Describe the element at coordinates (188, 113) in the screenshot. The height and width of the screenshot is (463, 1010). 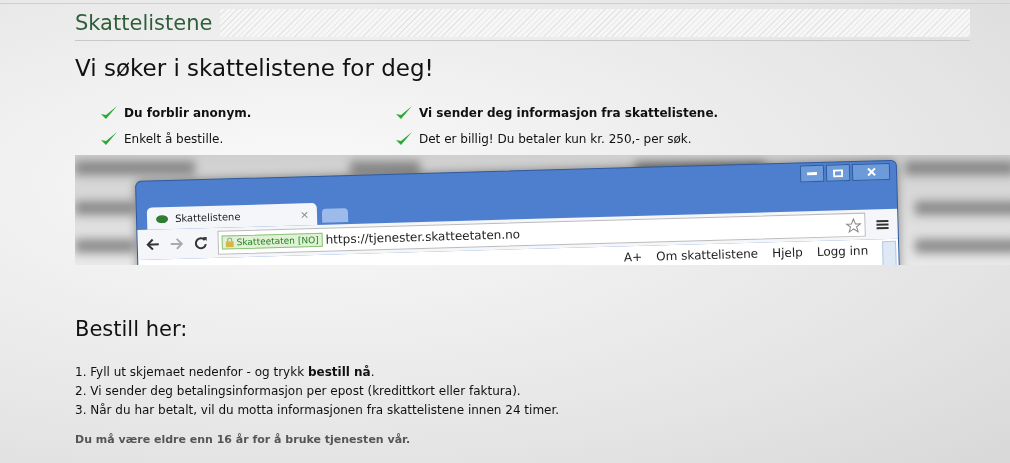
I see `feature-text: Du forblir anonym.` at that location.